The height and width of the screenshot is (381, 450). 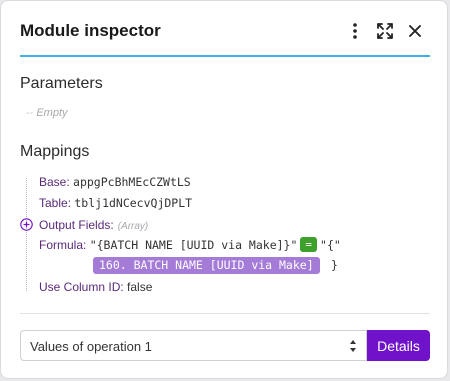 What do you see at coordinates (385, 31) in the screenshot?
I see `expand-icon` at bounding box center [385, 31].